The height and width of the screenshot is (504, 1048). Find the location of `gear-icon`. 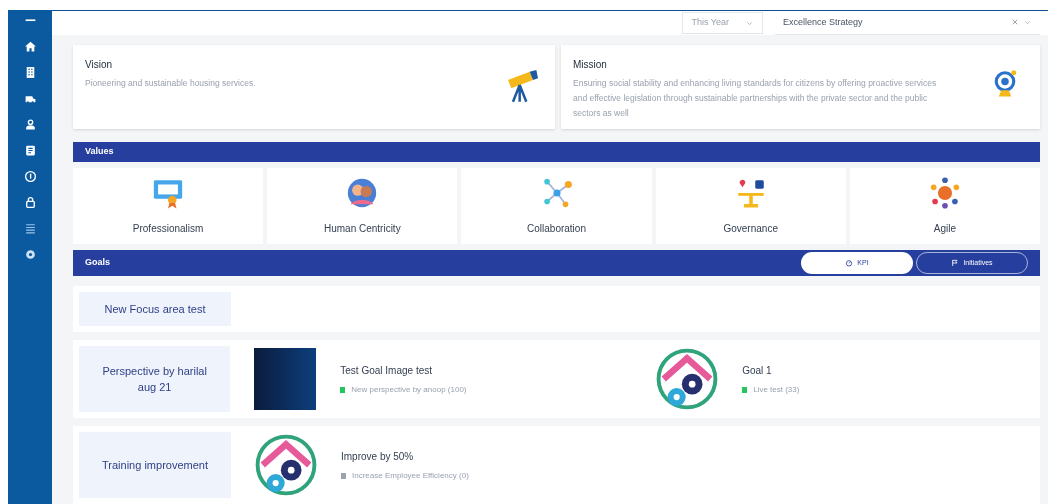

gear-icon is located at coordinates (30, 254).